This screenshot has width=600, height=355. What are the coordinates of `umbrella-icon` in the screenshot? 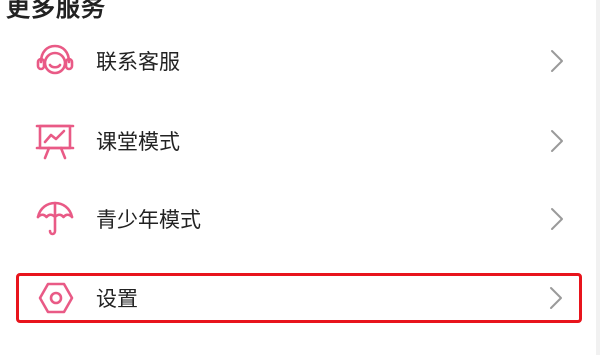 It's located at (55, 219).